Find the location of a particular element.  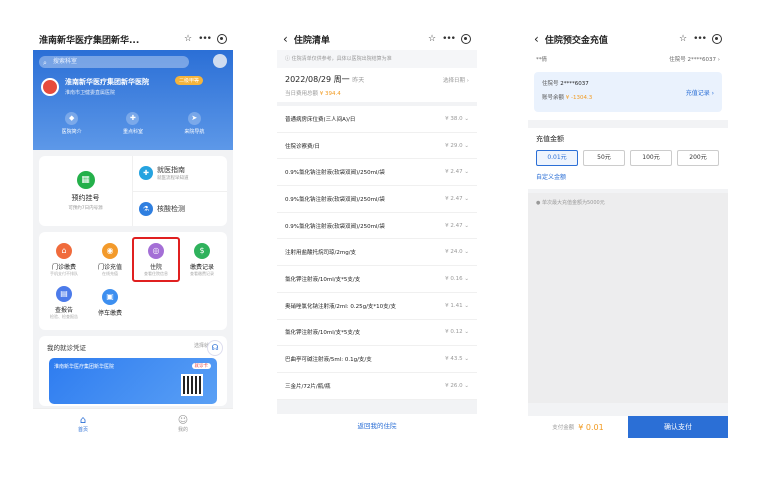

back-to-inpatient-link: 返回我的住院 is located at coordinates (377, 426).